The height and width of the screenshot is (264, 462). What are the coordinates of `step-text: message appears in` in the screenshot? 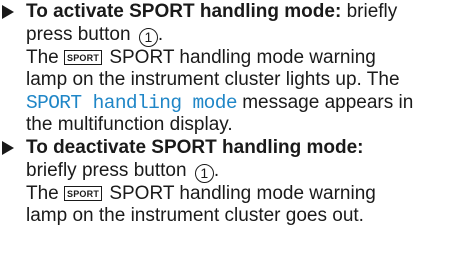 It's located at (325, 102).